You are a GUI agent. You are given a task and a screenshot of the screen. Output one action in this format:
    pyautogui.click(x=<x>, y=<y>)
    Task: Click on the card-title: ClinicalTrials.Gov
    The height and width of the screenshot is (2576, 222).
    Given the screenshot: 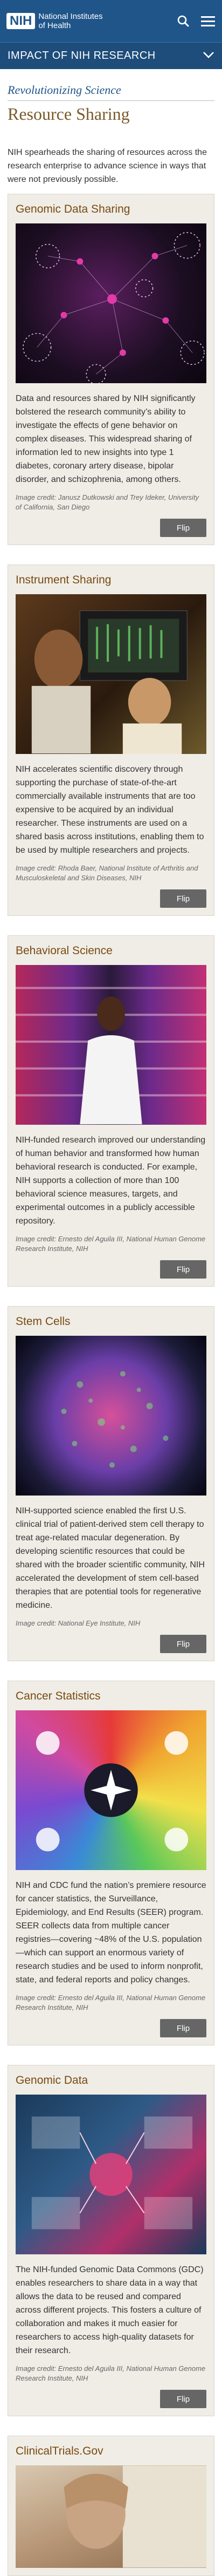 What is the action you would take?
    pyautogui.click(x=59, y=2451)
    